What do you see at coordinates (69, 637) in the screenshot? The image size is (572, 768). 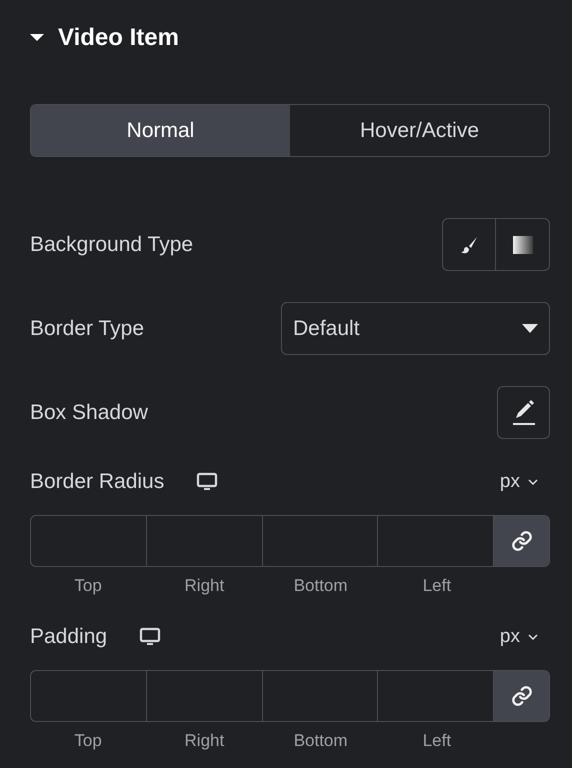 I see `control-label: Padding` at bounding box center [69, 637].